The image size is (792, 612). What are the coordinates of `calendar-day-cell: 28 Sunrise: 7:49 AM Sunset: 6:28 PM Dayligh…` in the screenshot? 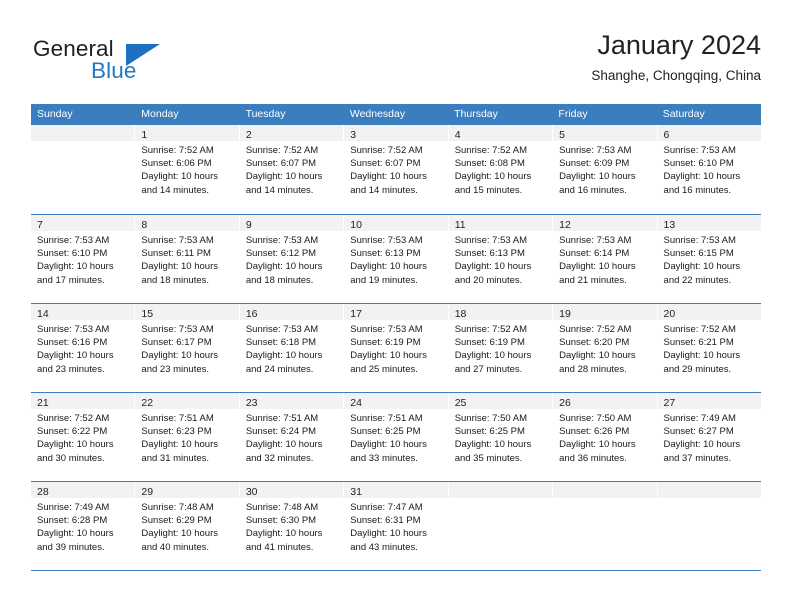 It's located at (83, 526).